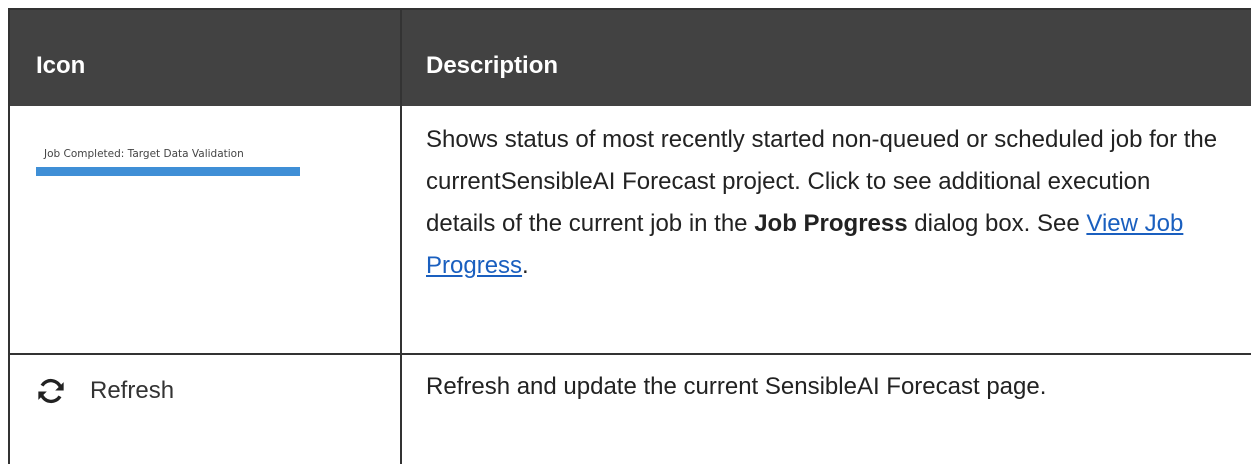 The height and width of the screenshot is (466, 1251). I want to click on refresh-button: Refresh, so click(105, 391).